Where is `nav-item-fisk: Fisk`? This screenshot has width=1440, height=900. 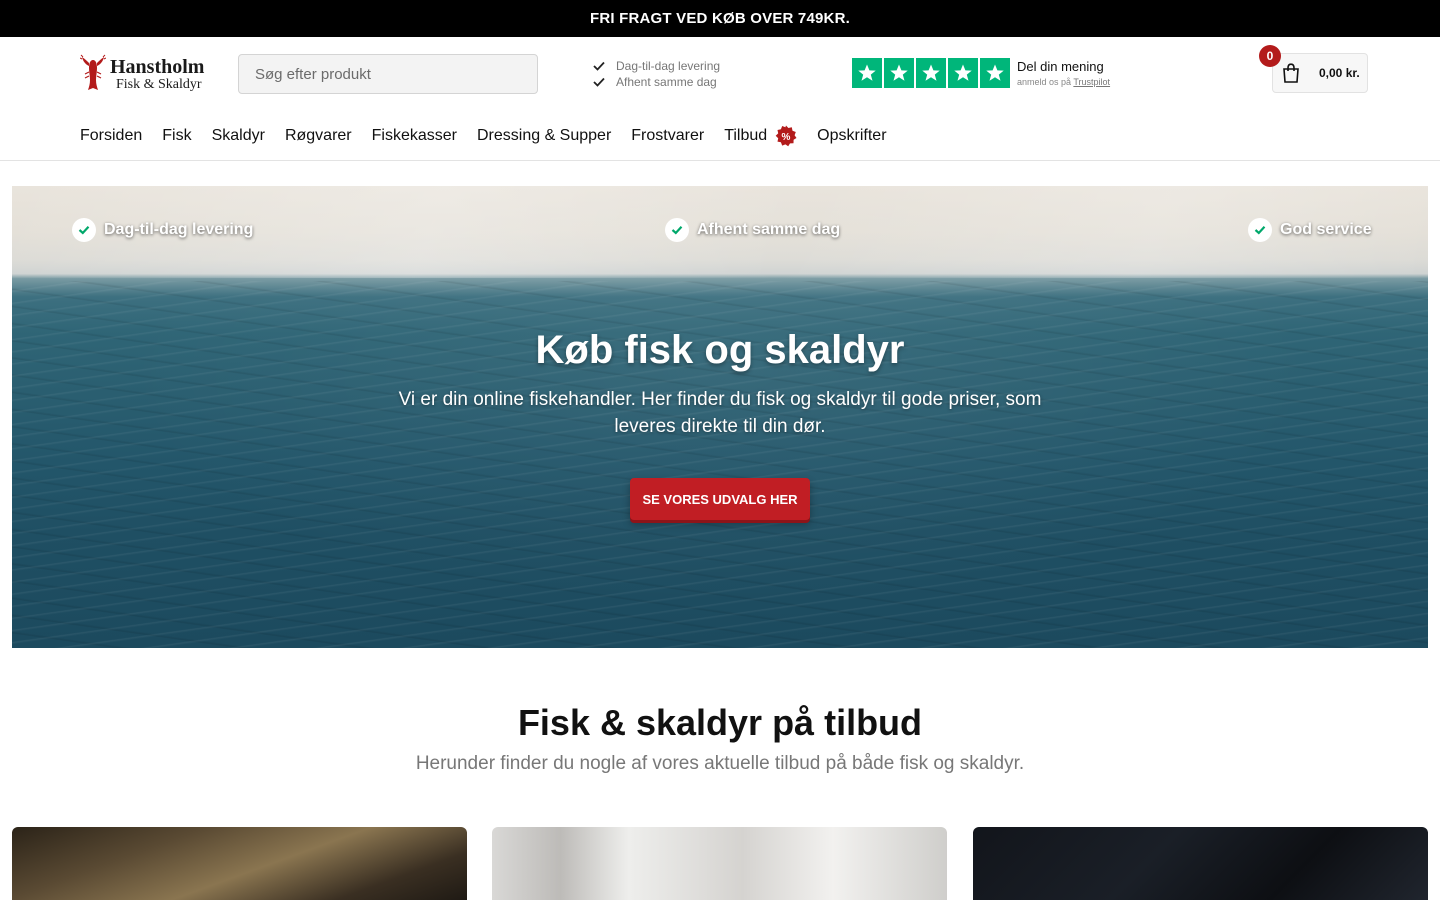
nav-item-fisk: Fisk is located at coordinates (176, 136).